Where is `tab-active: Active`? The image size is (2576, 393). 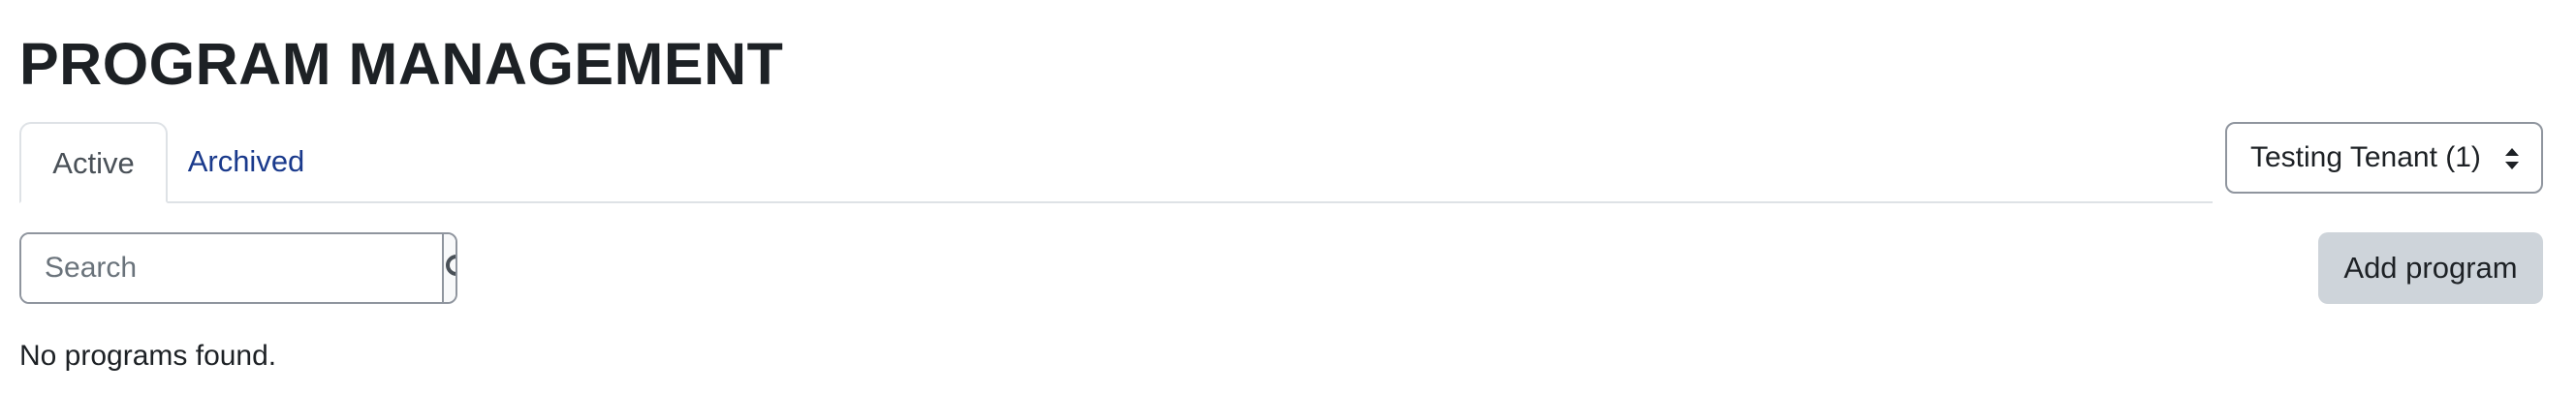
tab-active: Active is located at coordinates (93, 162).